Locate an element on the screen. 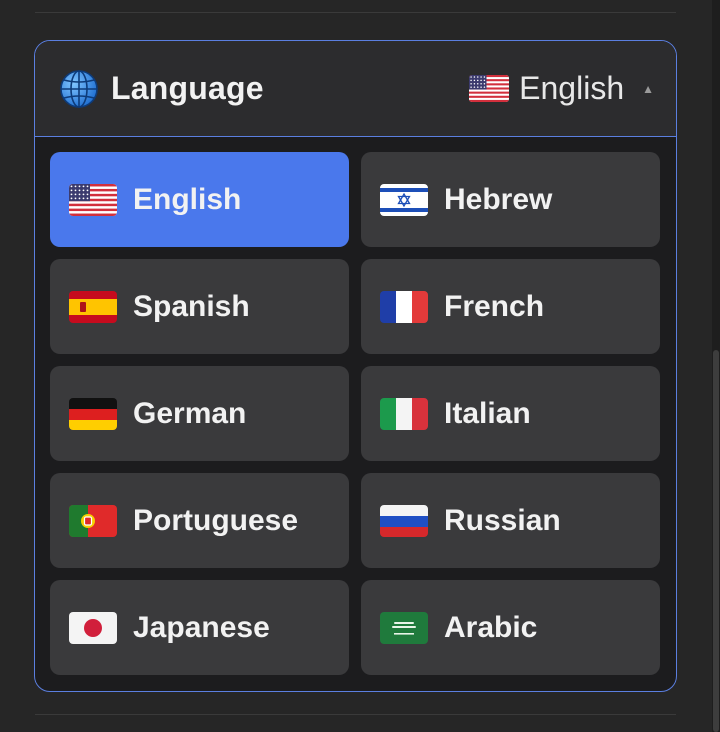 The height and width of the screenshot is (732, 720). language-option-japanese: Japanese is located at coordinates (199, 627).